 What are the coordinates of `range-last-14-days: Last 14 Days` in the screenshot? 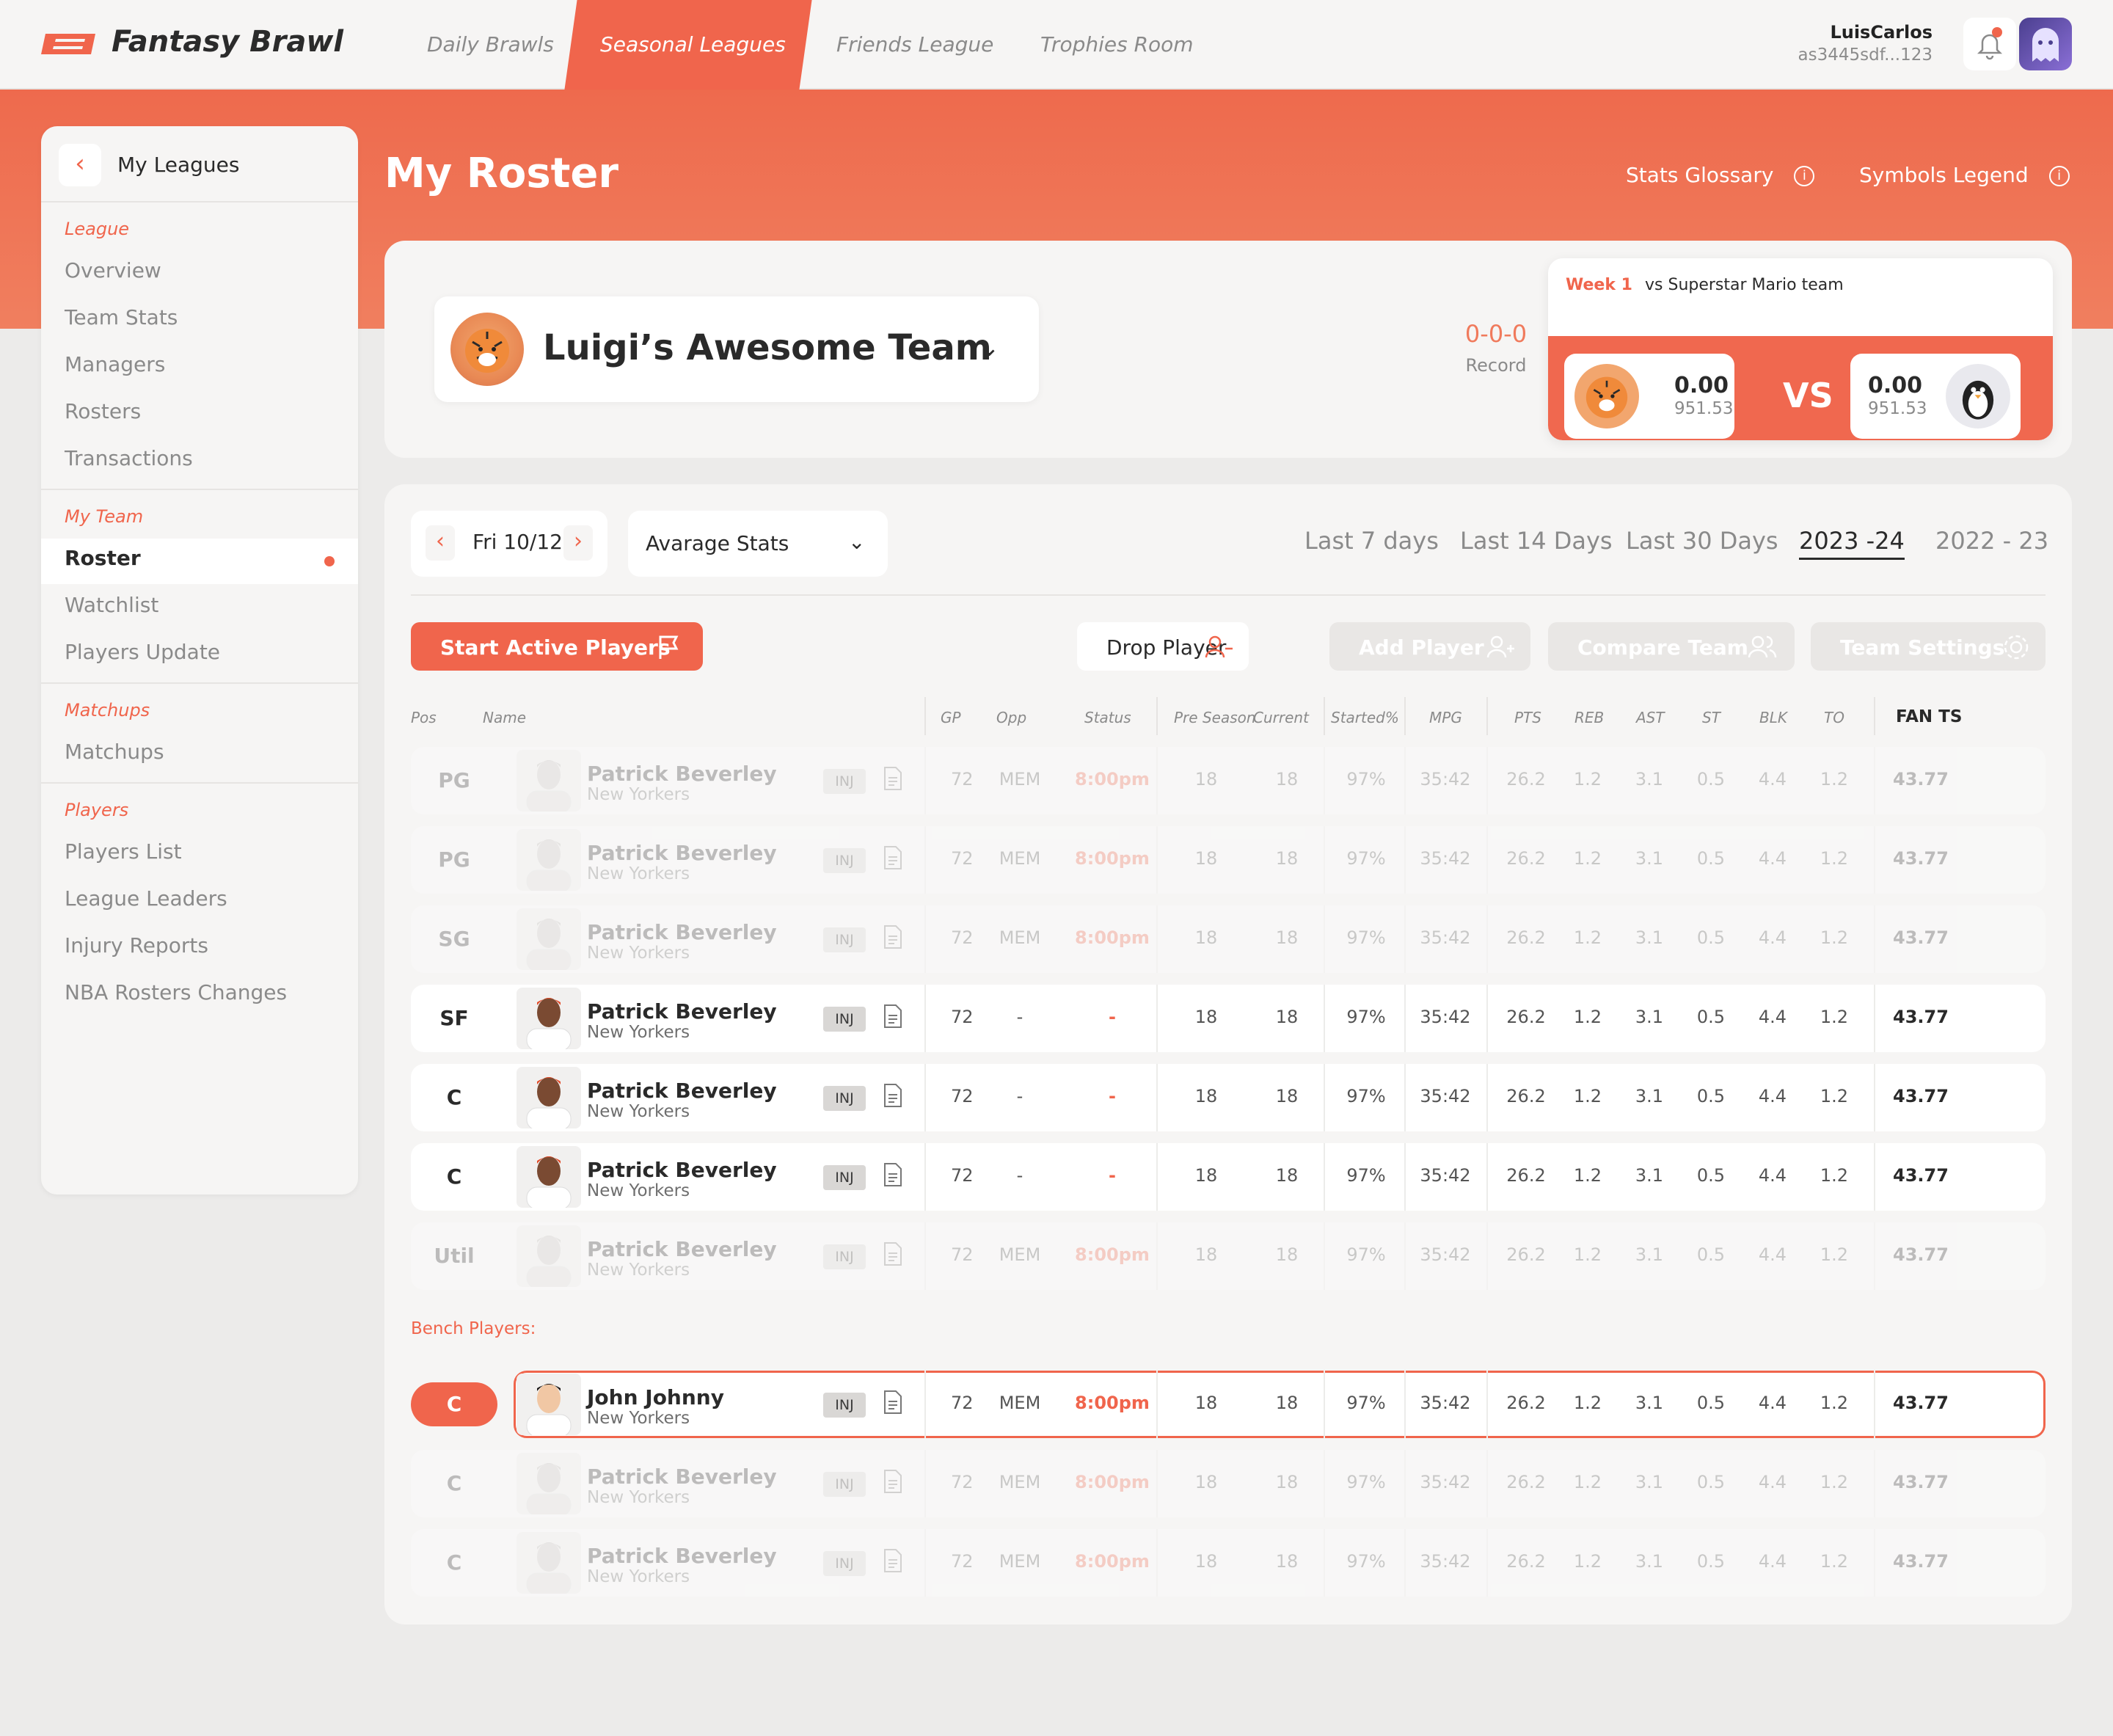 It's located at (1536, 541).